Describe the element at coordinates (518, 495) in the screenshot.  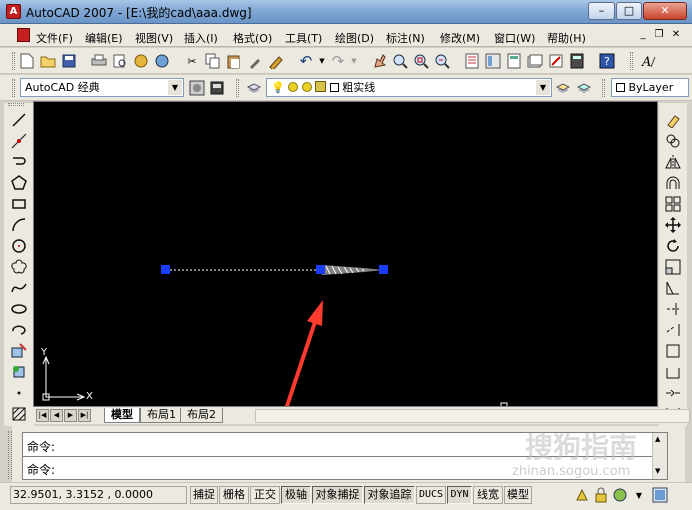
I see `model-toggle: 模型` at that location.